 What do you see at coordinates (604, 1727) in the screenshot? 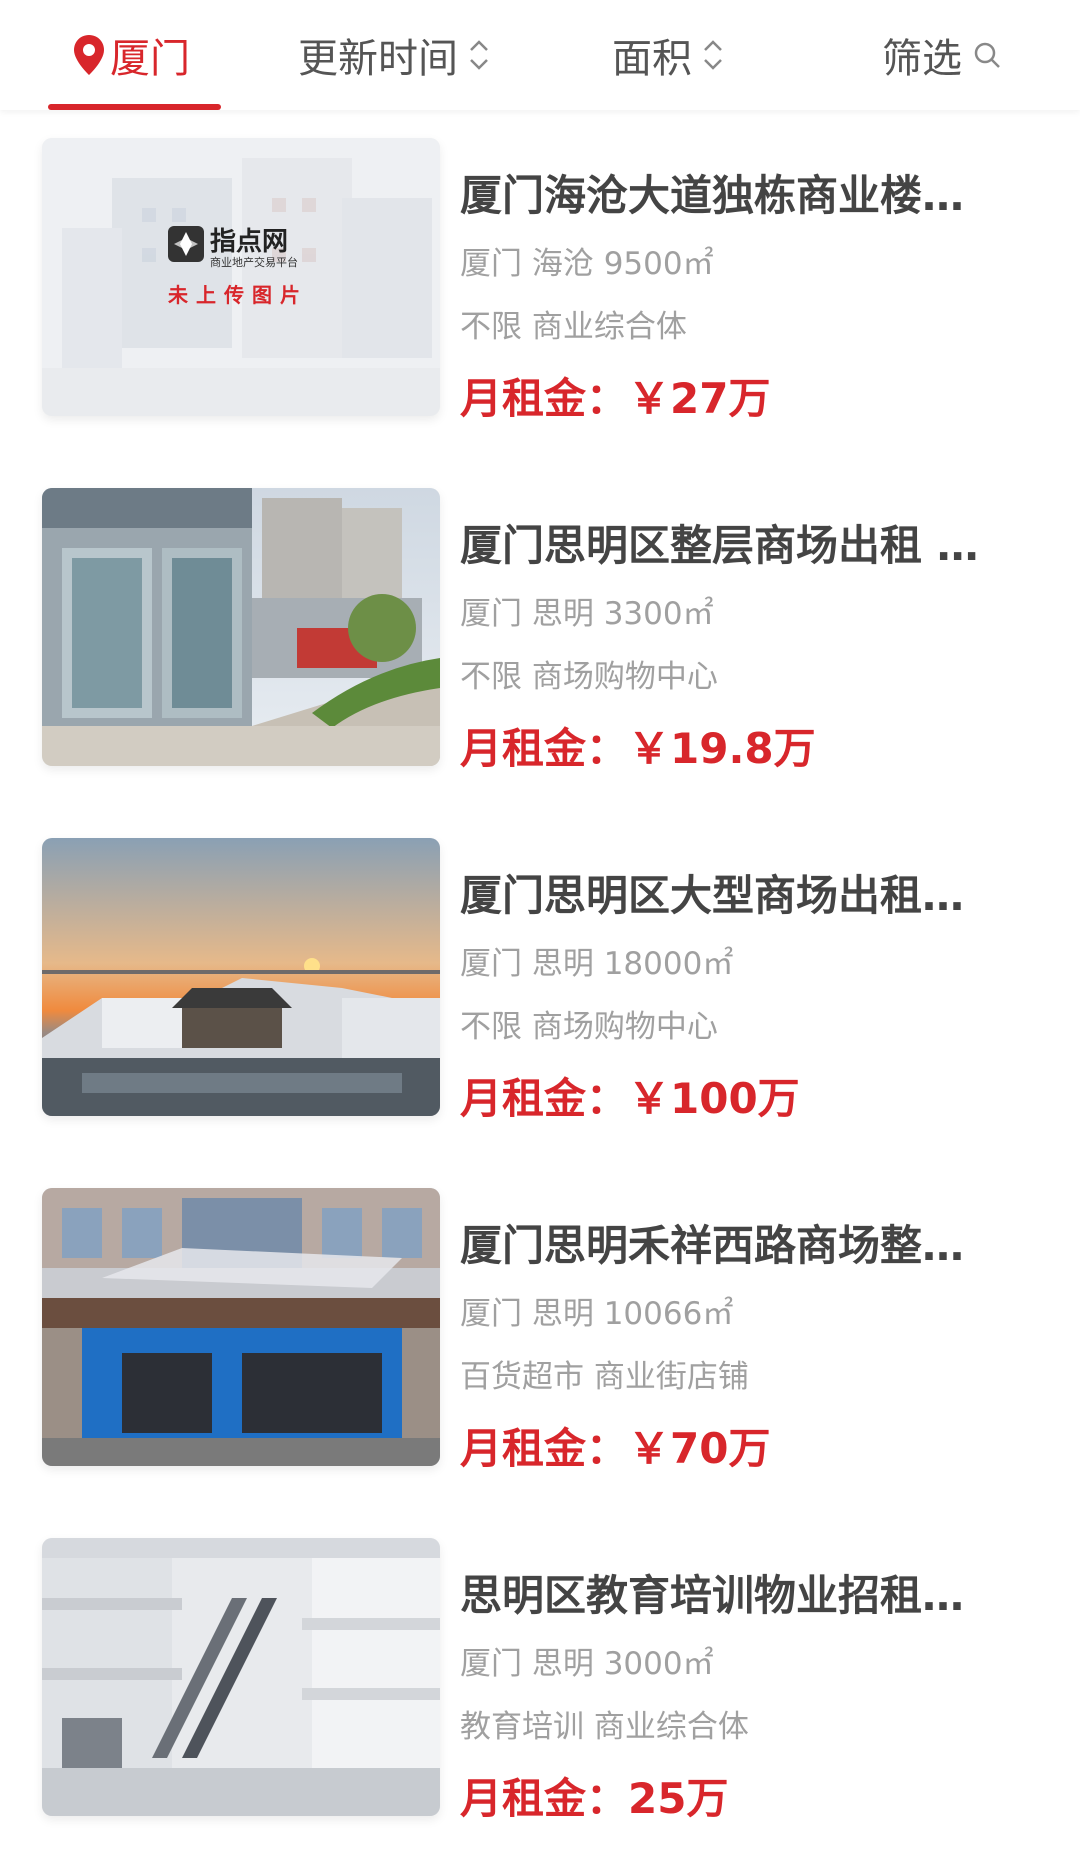
I see `listing-tags: 教育培训 商业综合体` at bounding box center [604, 1727].